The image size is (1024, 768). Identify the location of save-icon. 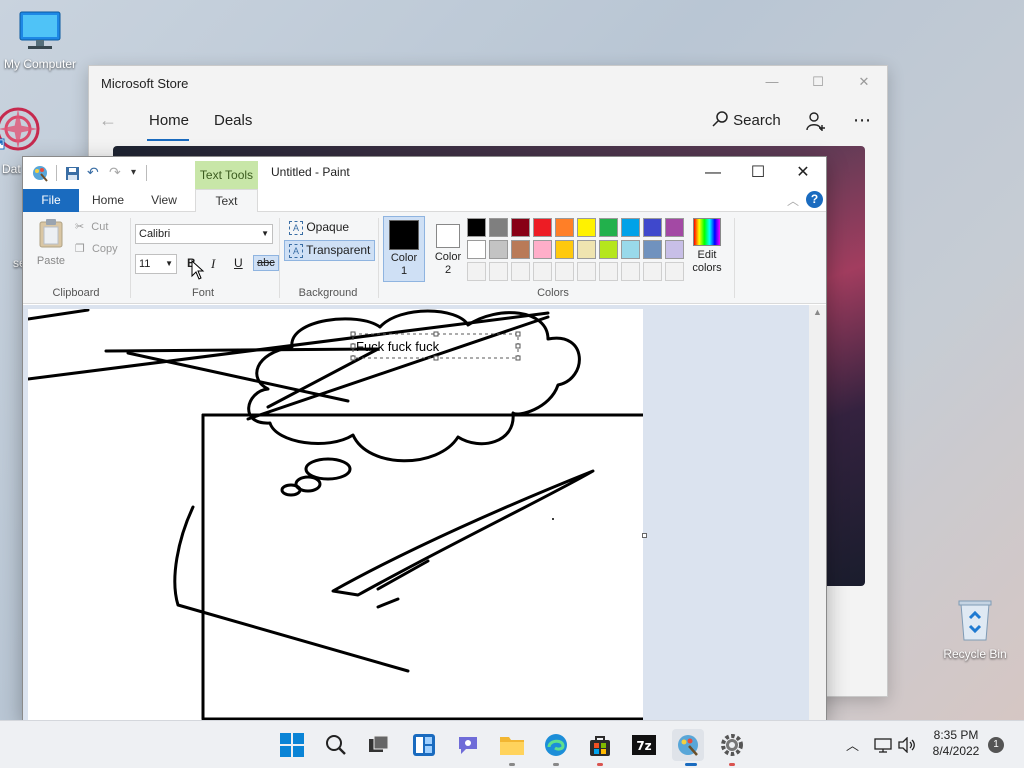
(72, 173).